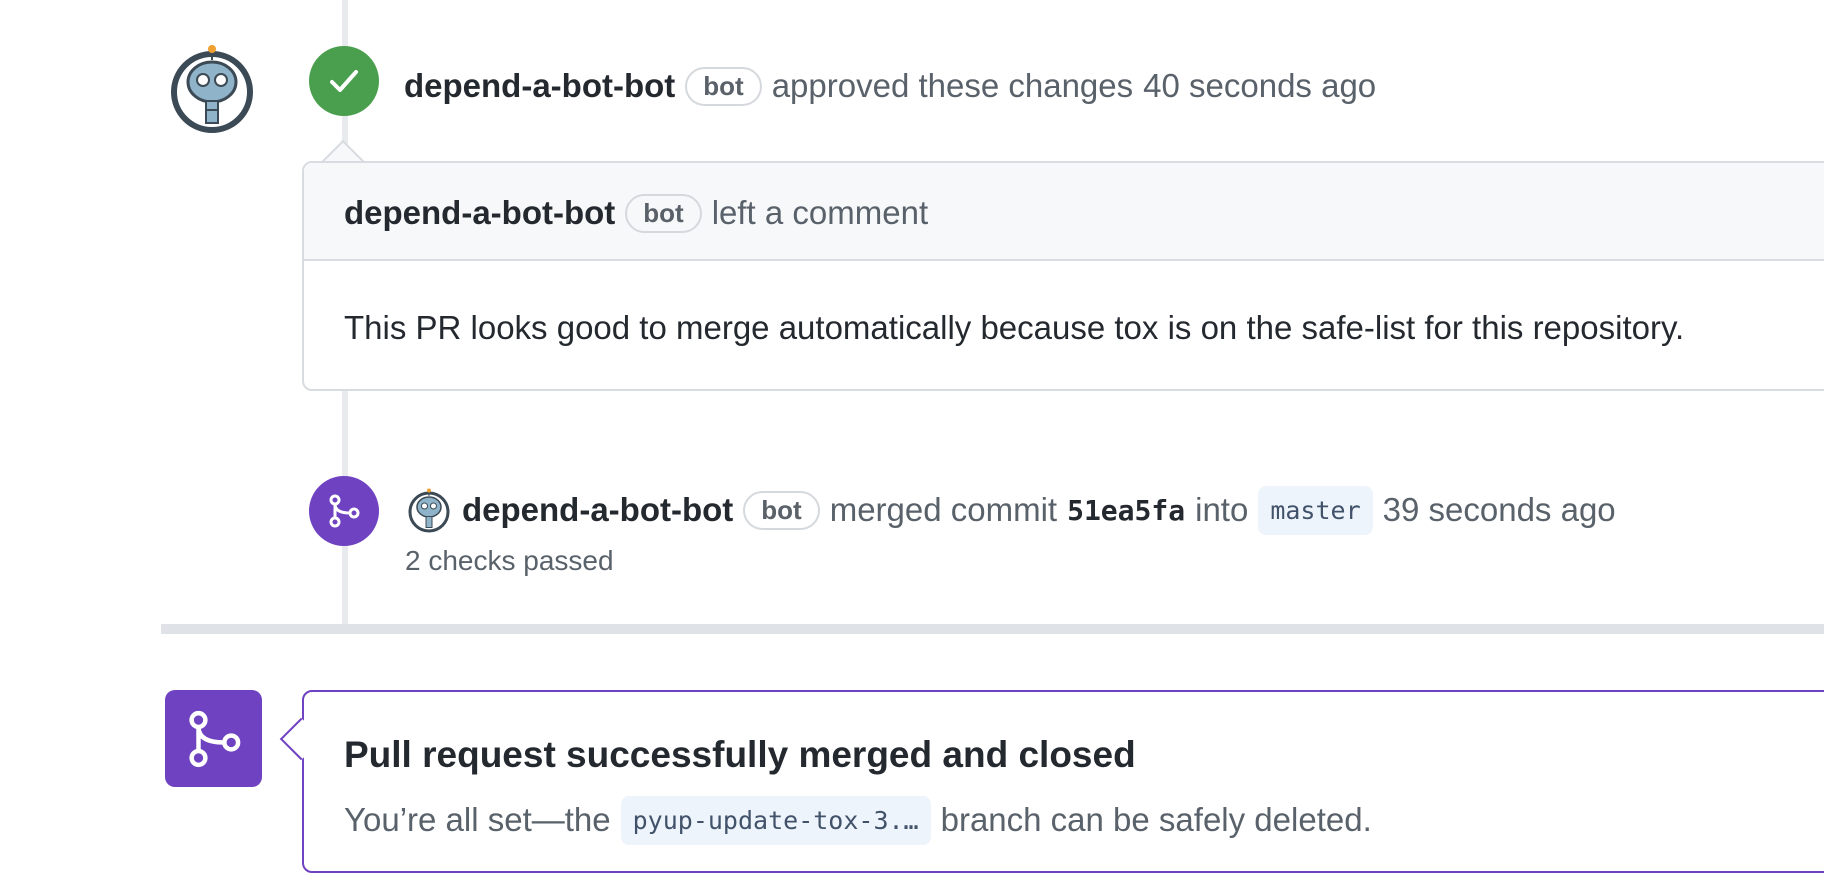 This screenshot has width=1824, height=892. I want to click on merged-desc-suffix: branch can be safely deleted., so click(1156, 819).